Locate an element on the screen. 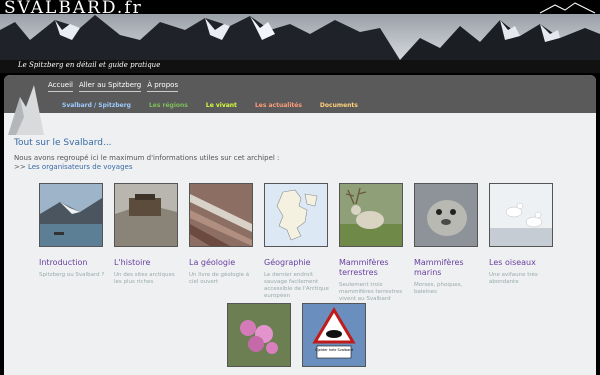 Image resolution: width=600 pixels, height=375 pixels. card-title: La géologie is located at coordinates (224, 263).